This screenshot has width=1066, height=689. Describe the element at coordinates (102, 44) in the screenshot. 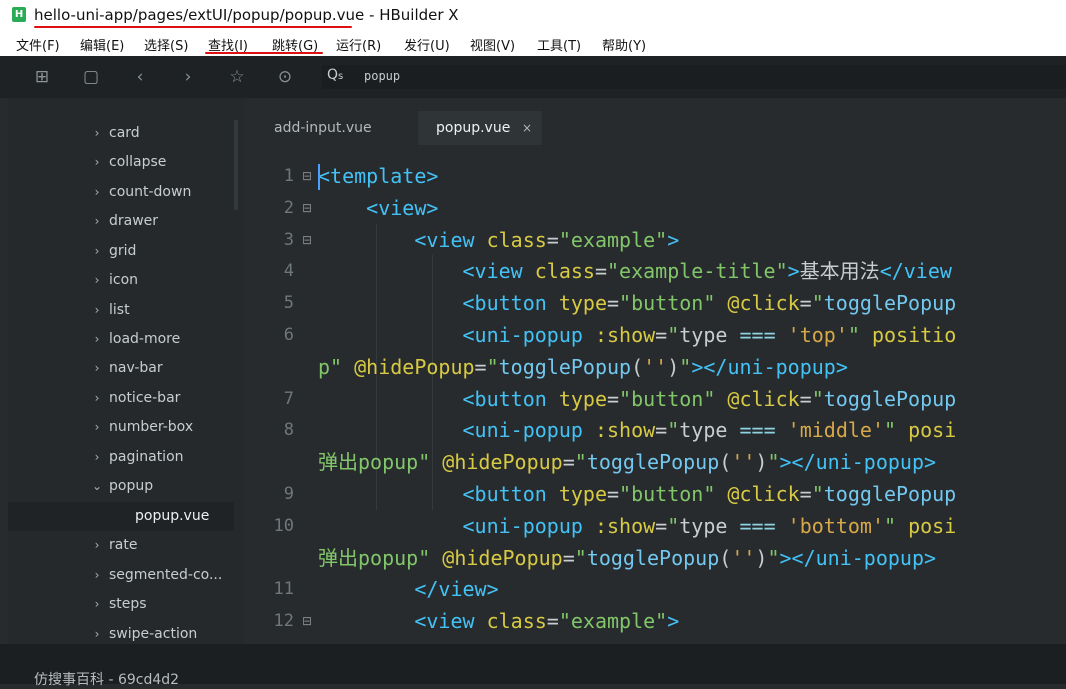

I see `menu-edit: 编辑(E)` at that location.